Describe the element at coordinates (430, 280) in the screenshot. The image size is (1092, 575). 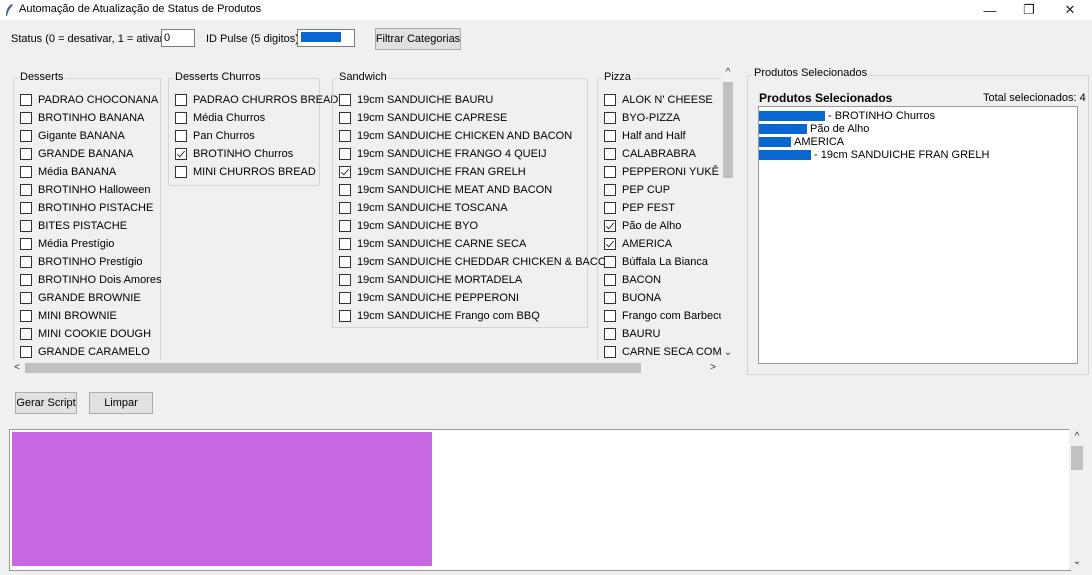
I see `category-item-checkbox: 19cm SANDUICHE MORTADELA` at that location.